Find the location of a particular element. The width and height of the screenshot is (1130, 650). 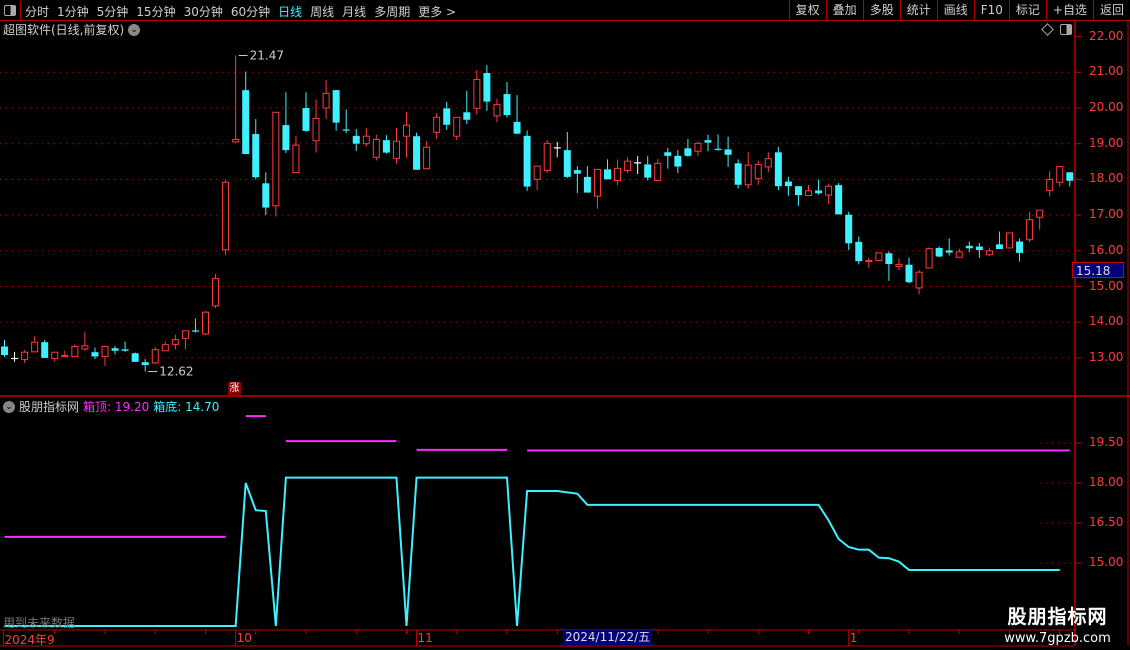

price-axis-label: 14.00 is located at coordinates (1106, 321).